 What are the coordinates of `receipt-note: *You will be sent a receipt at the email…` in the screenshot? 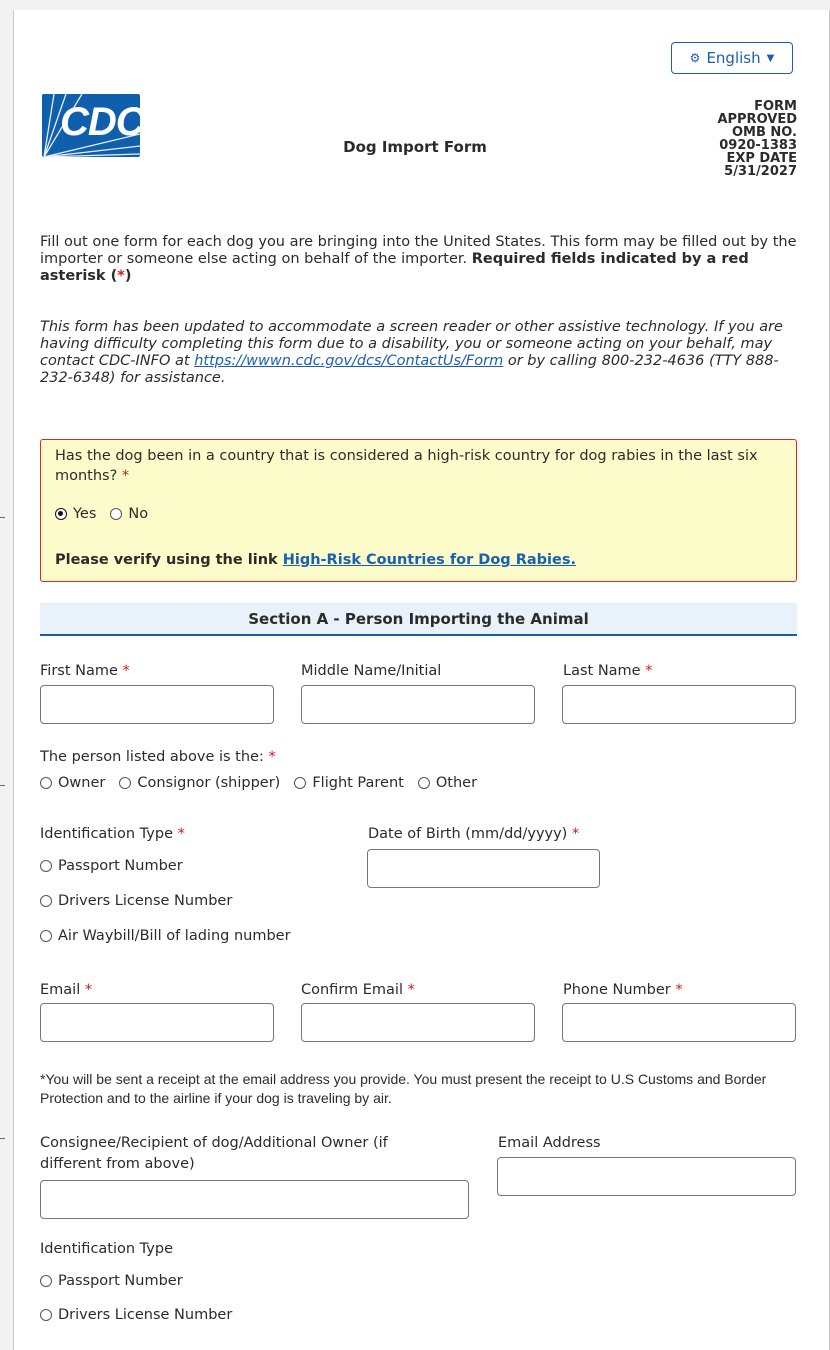 It's located at (403, 1088).